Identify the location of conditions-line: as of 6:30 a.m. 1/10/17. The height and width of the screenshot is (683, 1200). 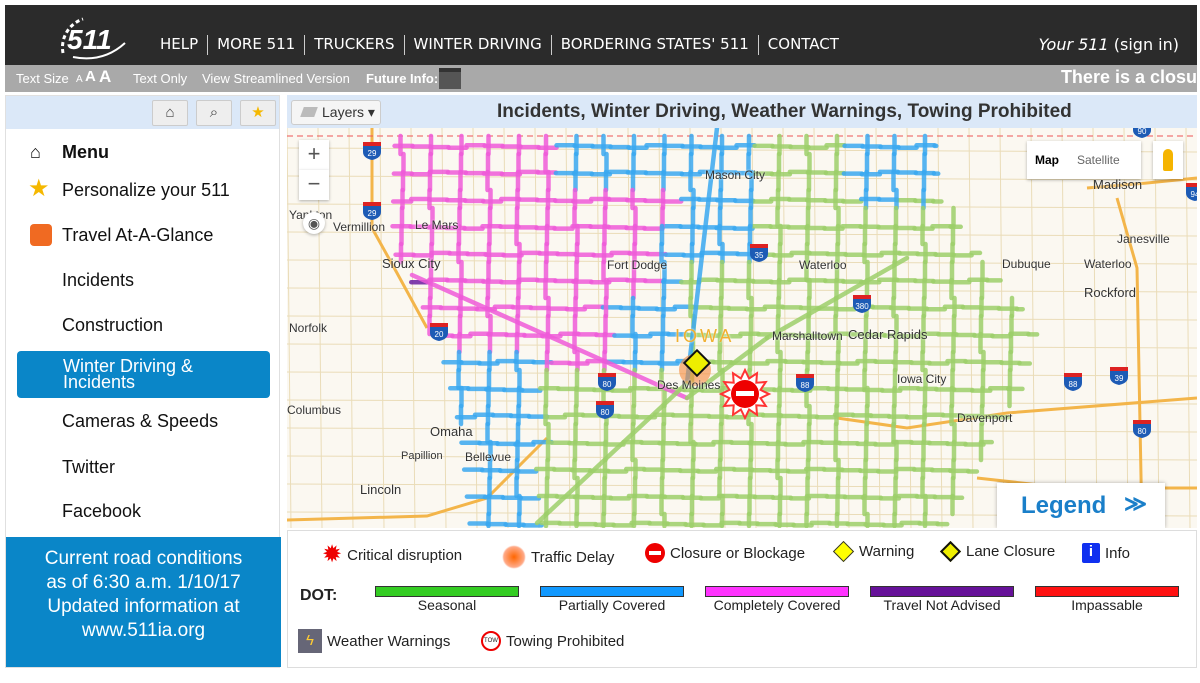
(143, 582).